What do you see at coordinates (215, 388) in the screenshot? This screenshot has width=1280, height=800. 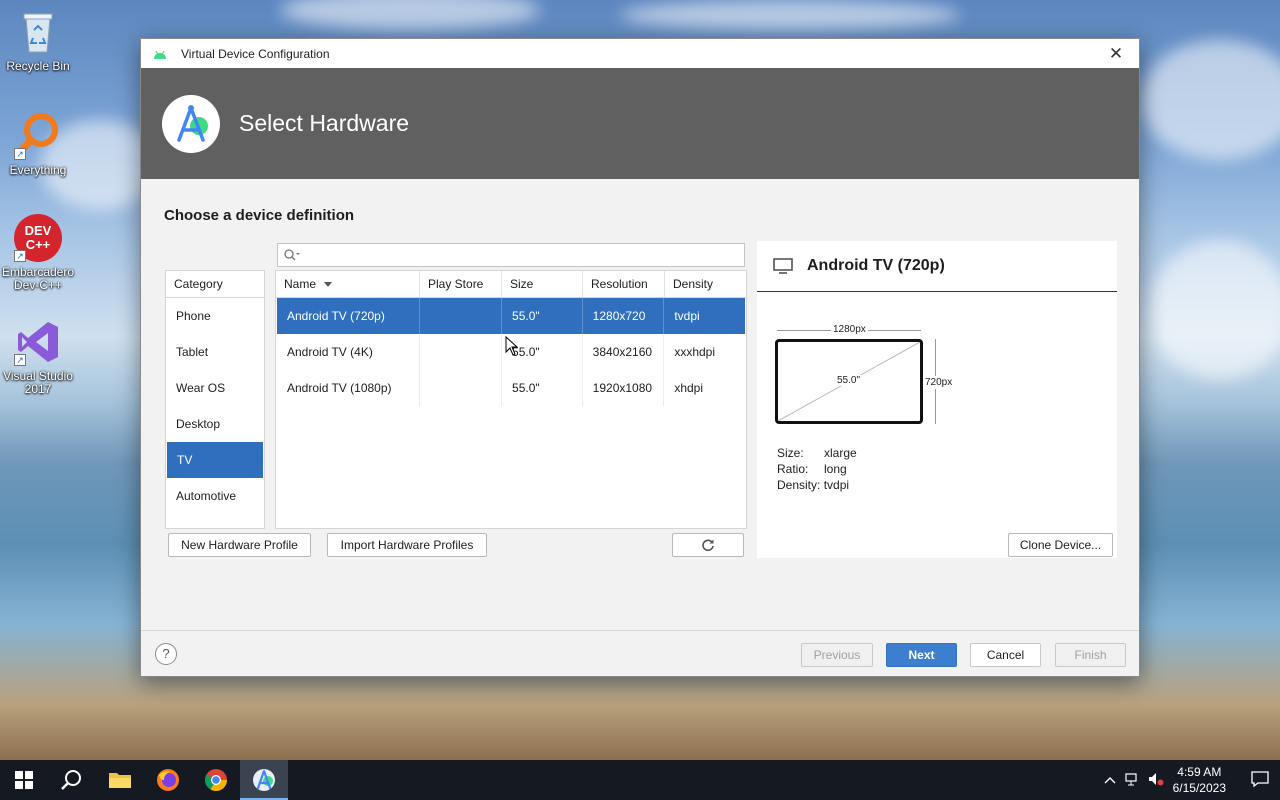 I see `category-item-wear-os: Wear OS` at bounding box center [215, 388].